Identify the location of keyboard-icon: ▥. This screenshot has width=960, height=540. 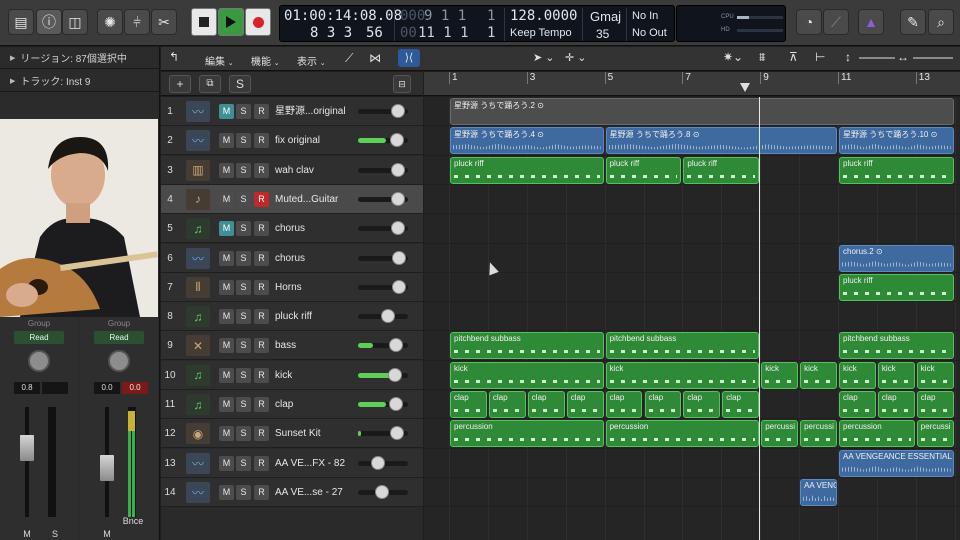
(198, 170).